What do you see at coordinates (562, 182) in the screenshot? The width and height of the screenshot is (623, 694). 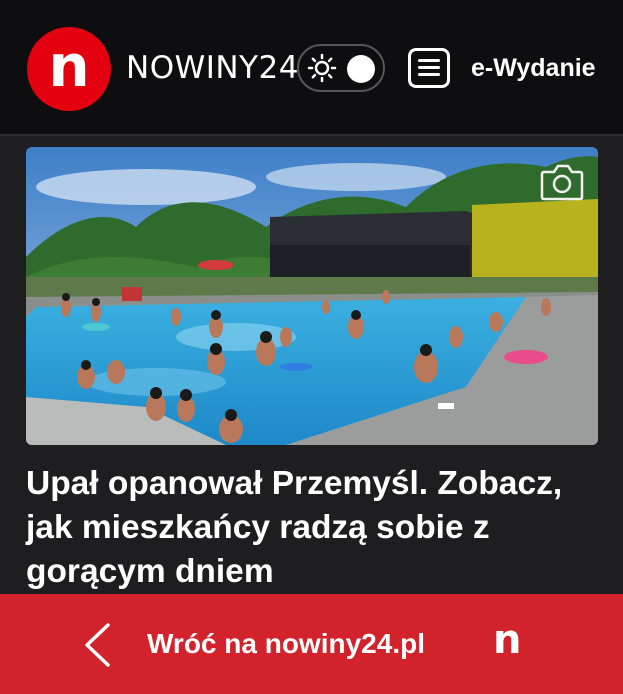 I see `camera-icon` at bounding box center [562, 182].